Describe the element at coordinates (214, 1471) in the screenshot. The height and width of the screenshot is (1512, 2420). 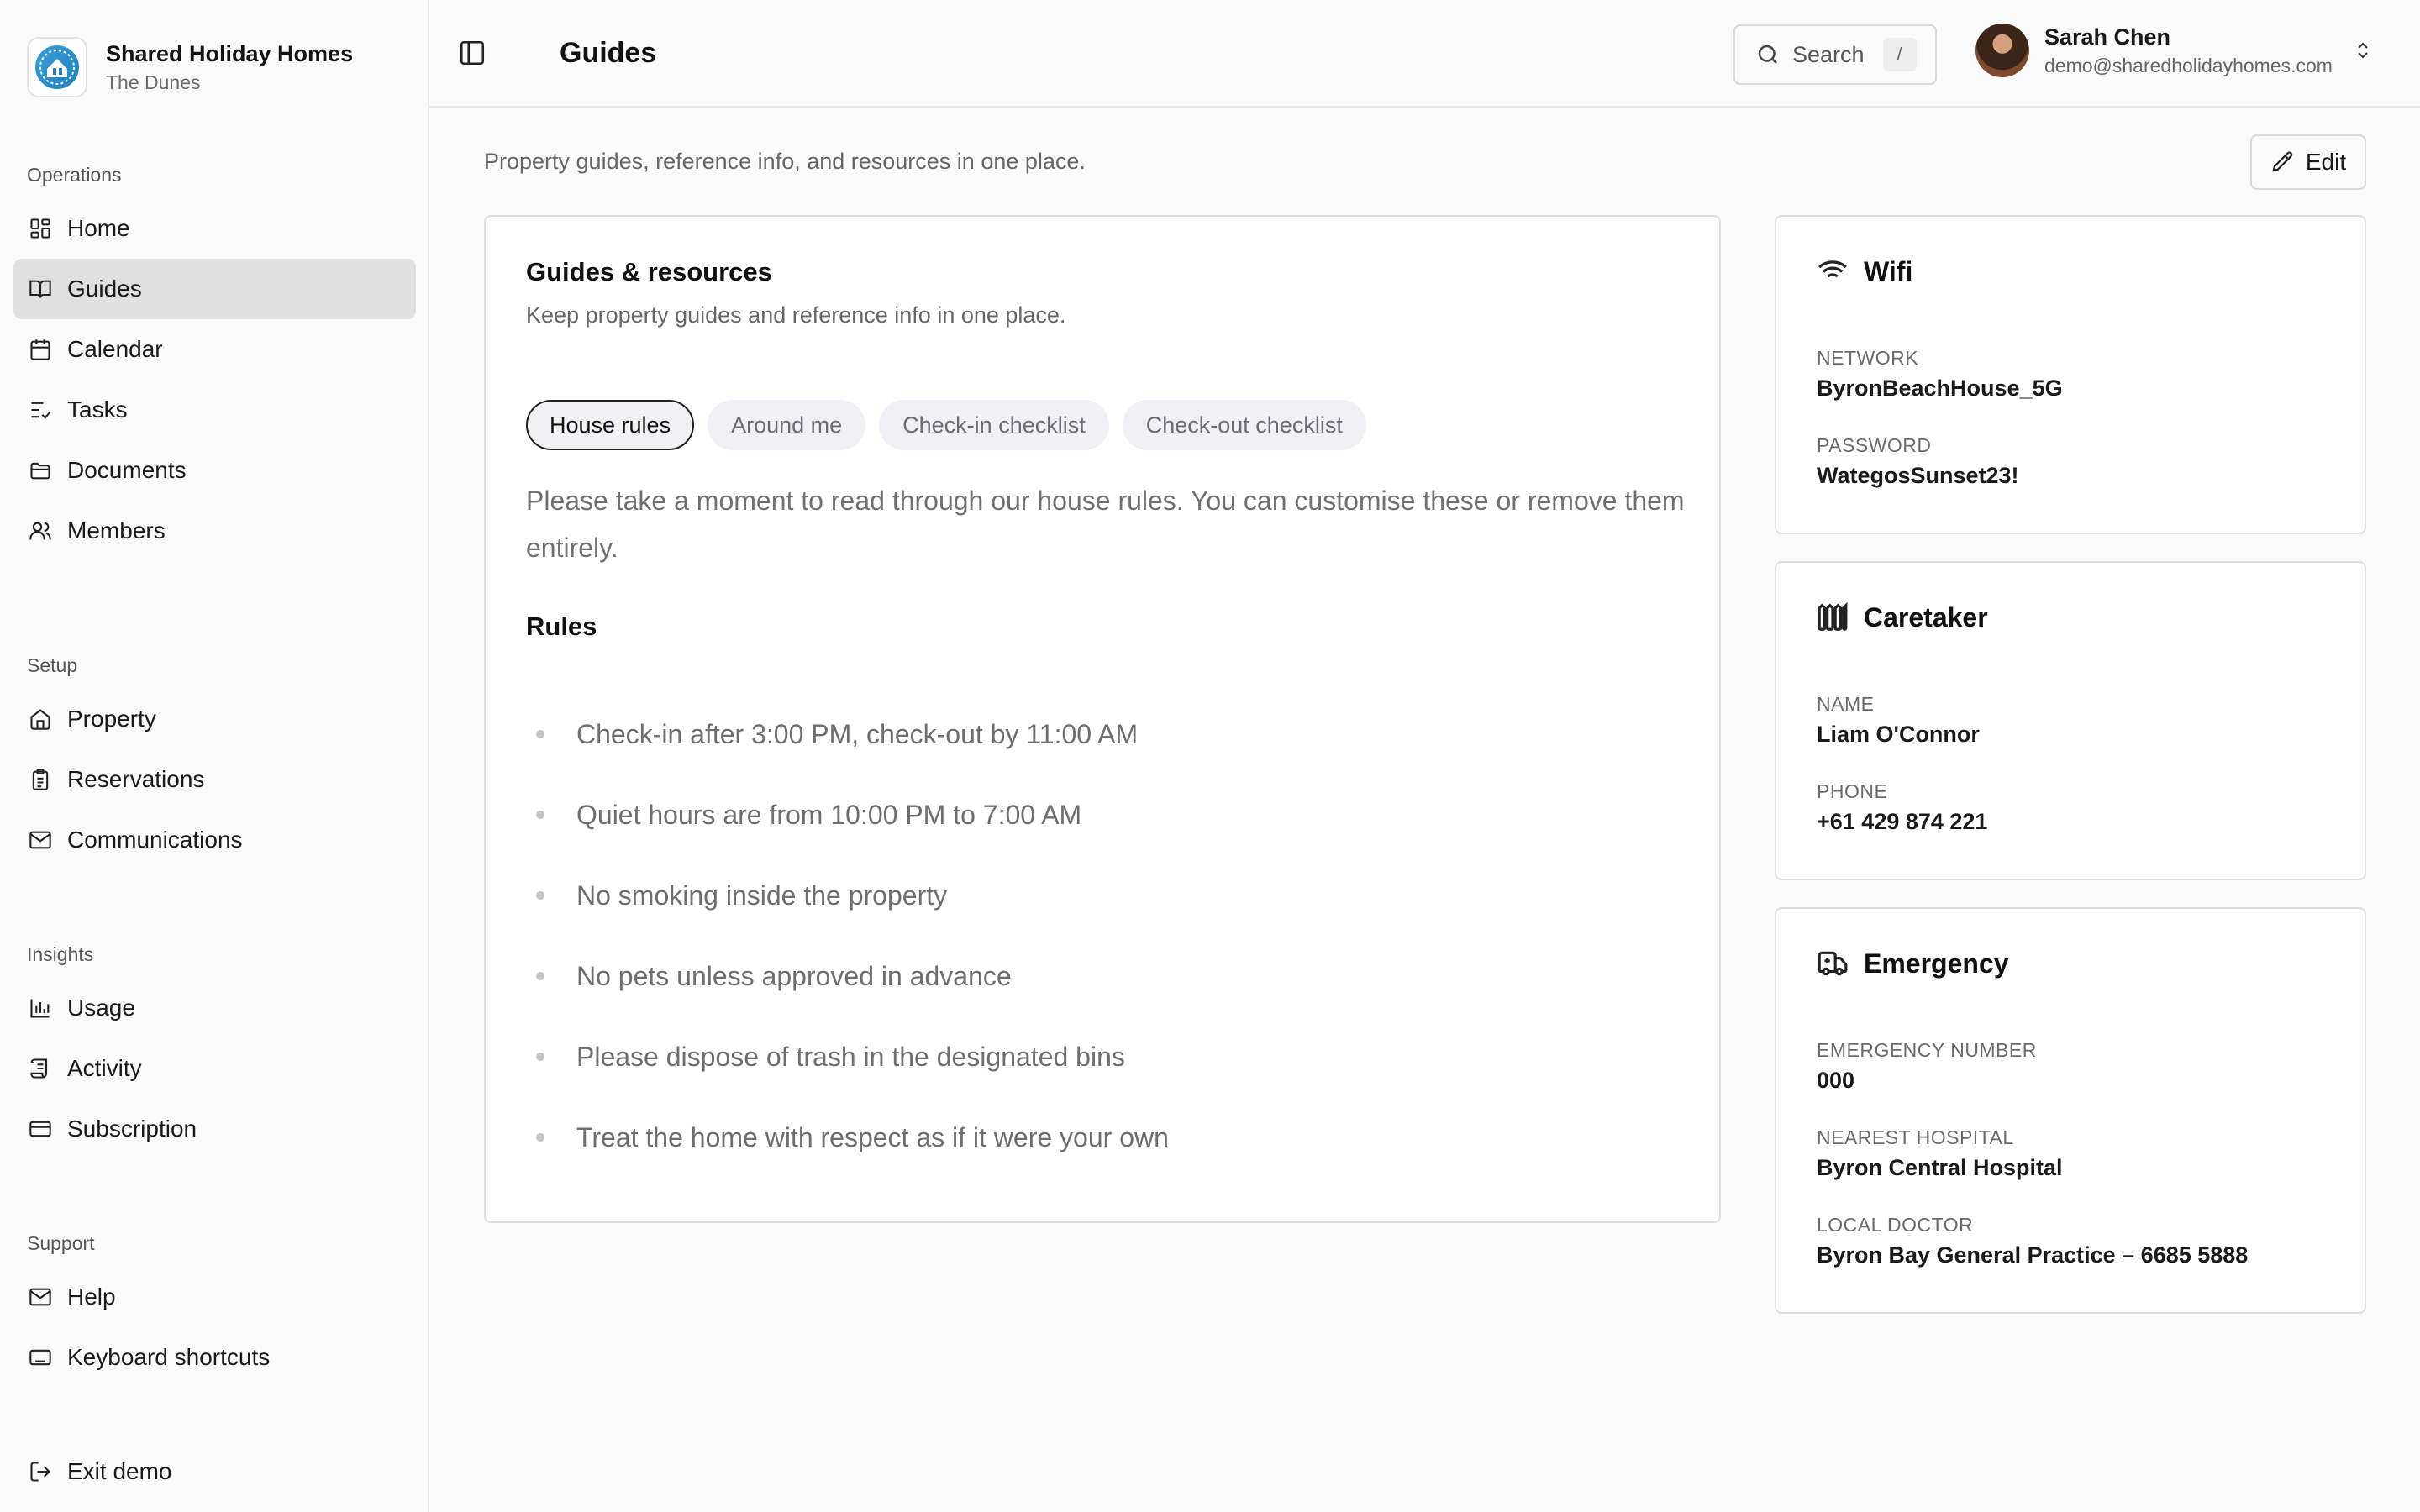
I see `exit-demo-button: Exit demo` at that location.